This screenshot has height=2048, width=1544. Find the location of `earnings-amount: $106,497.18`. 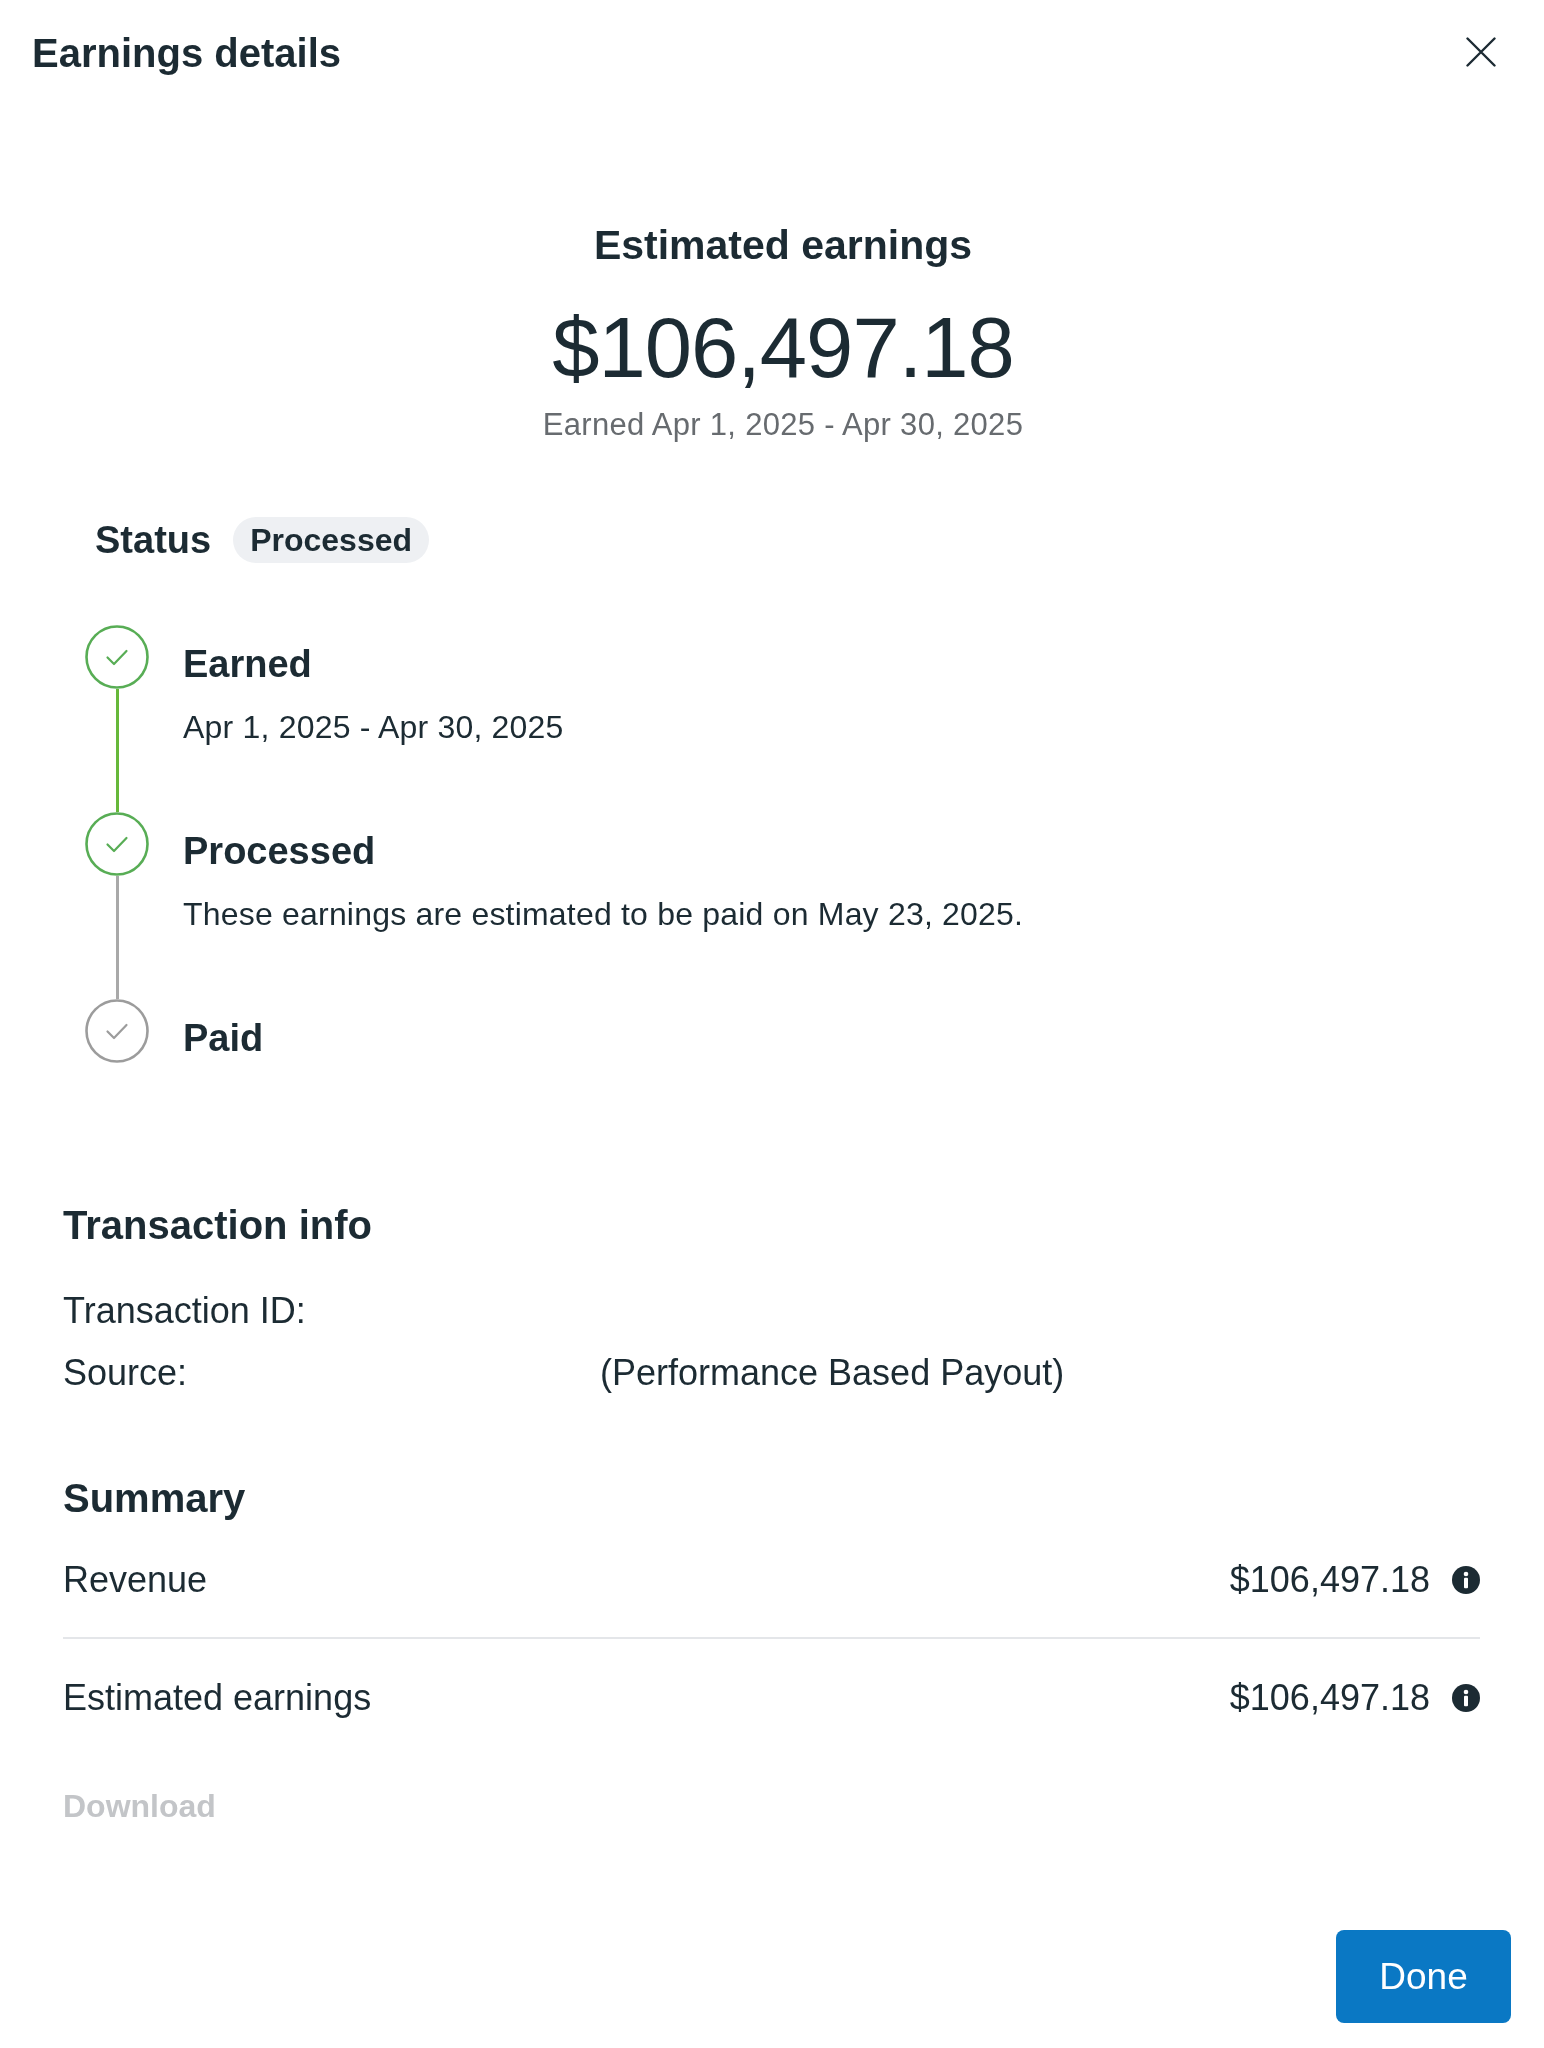

earnings-amount: $106,497.18 is located at coordinates (783, 348).